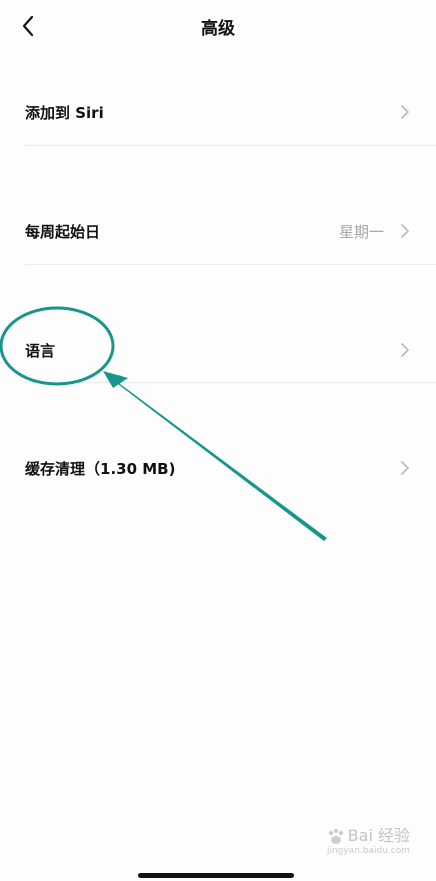  Describe the element at coordinates (361, 232) in the screenshot. I see `row-value: 星期一` at that location.